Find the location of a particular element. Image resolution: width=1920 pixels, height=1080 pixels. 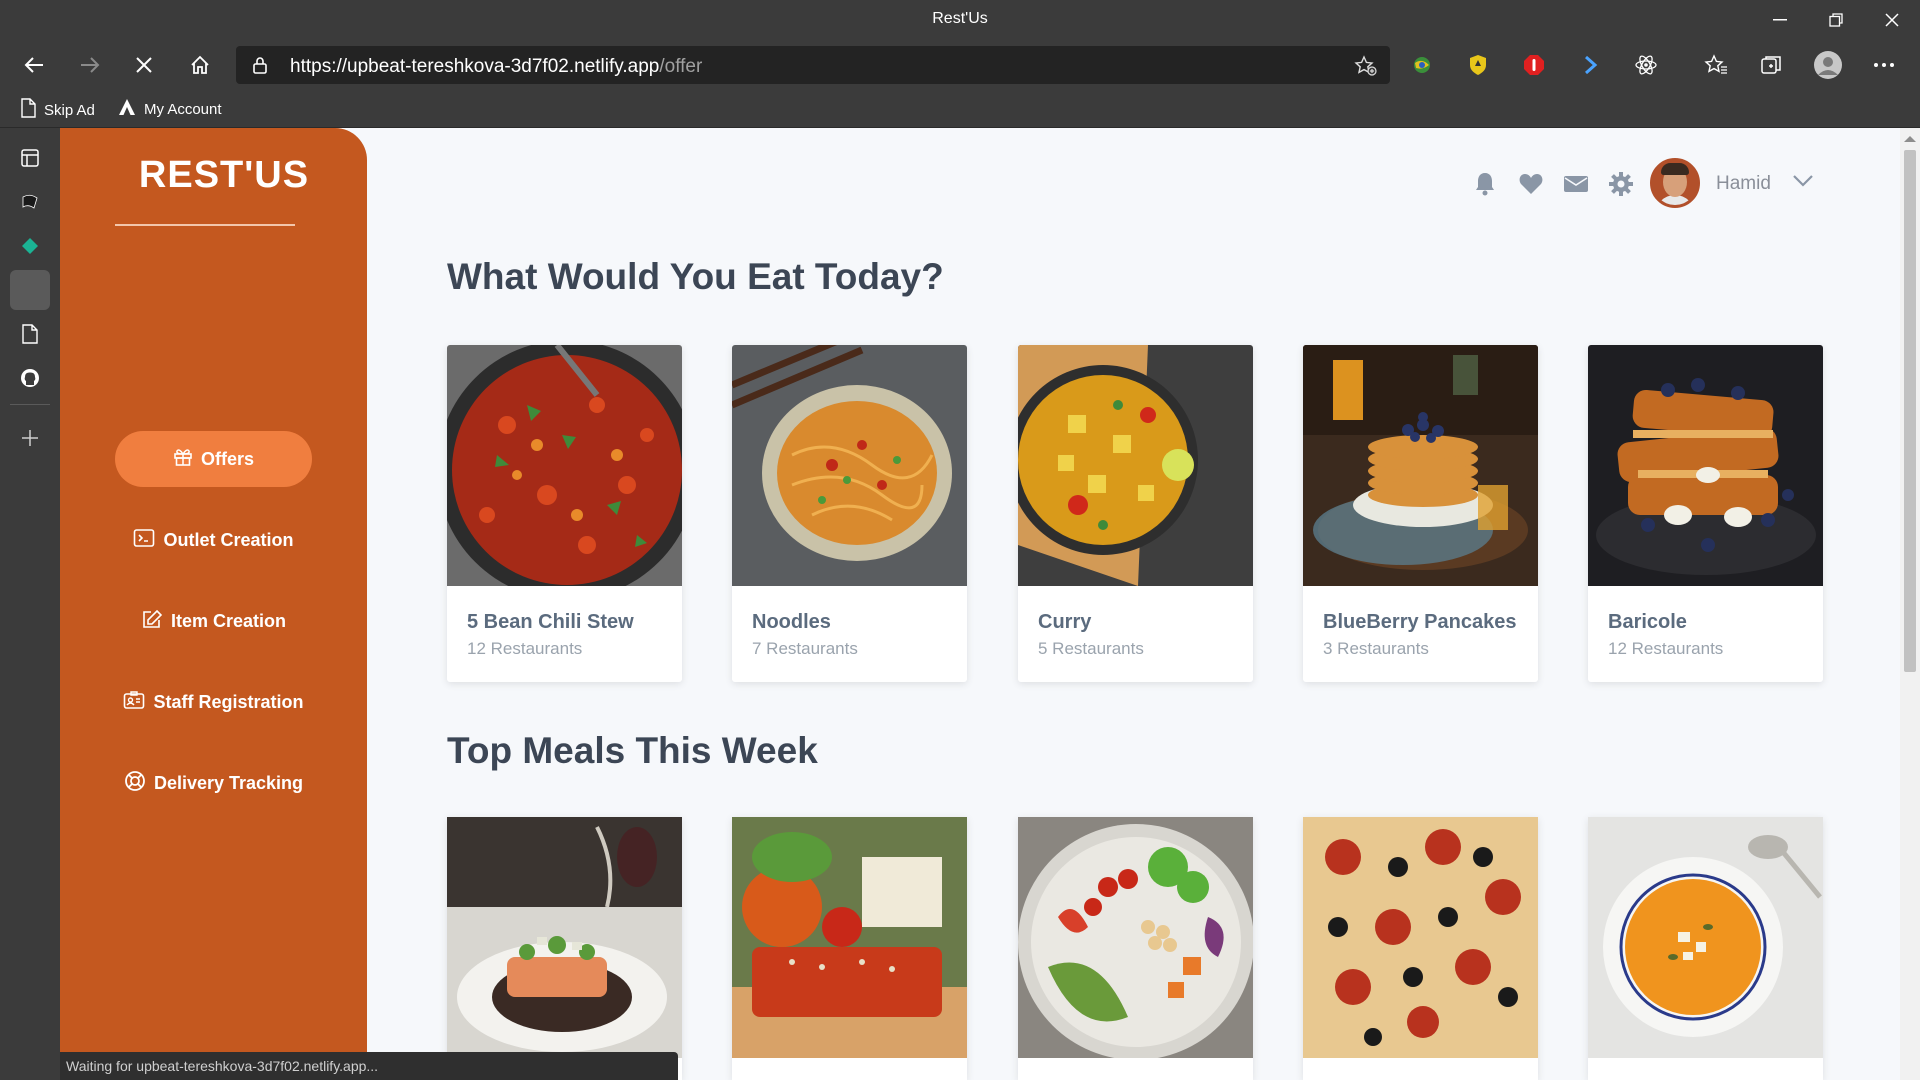

food-card: BlueBerry Pancakes 3 Restaurants is located at coordinates (1420, 513).